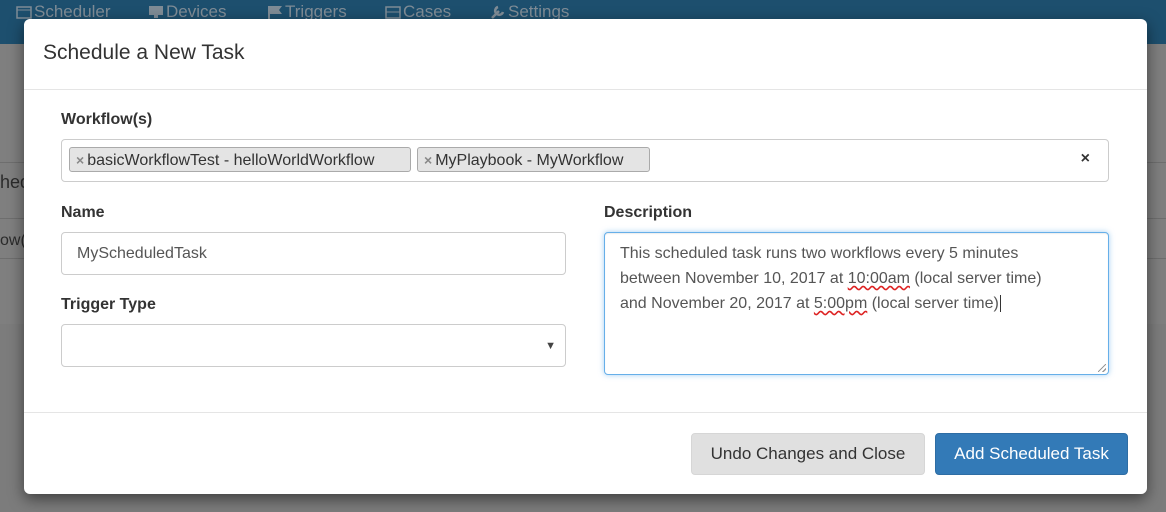 The height and width of the screenshot is (512, 1166). I want to click on undo-changes-button: Undo Changes and Close, so click(808, 454).